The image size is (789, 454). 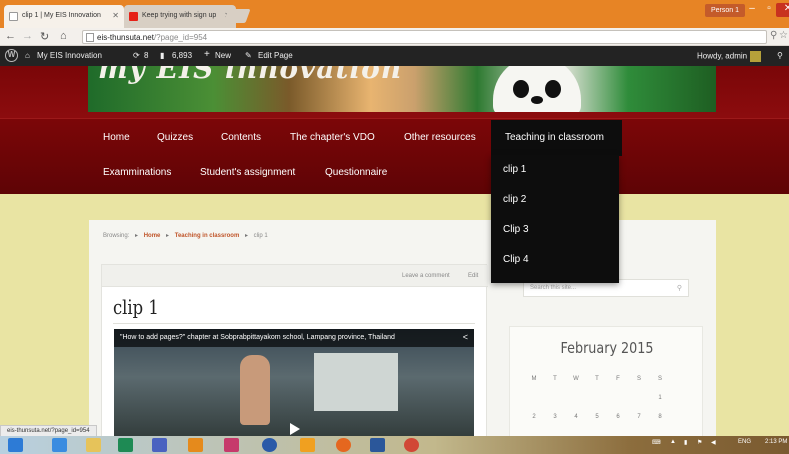 What do you see at coordinates (516, 259) in the screenshot?
I see `dropdown-item-clip-4: Clip 4` at bounding box center [516, 259].